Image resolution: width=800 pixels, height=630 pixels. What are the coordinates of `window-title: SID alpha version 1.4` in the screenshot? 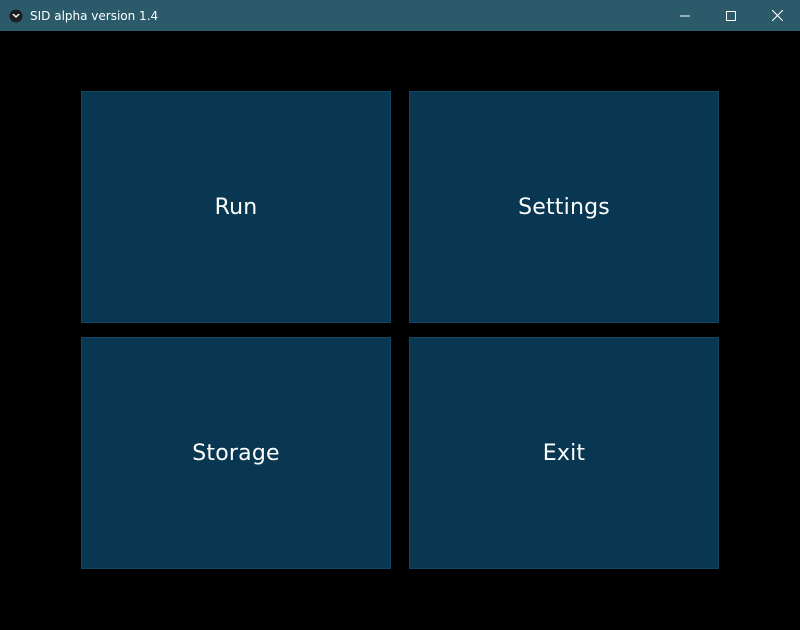 It's located at (94, 15).